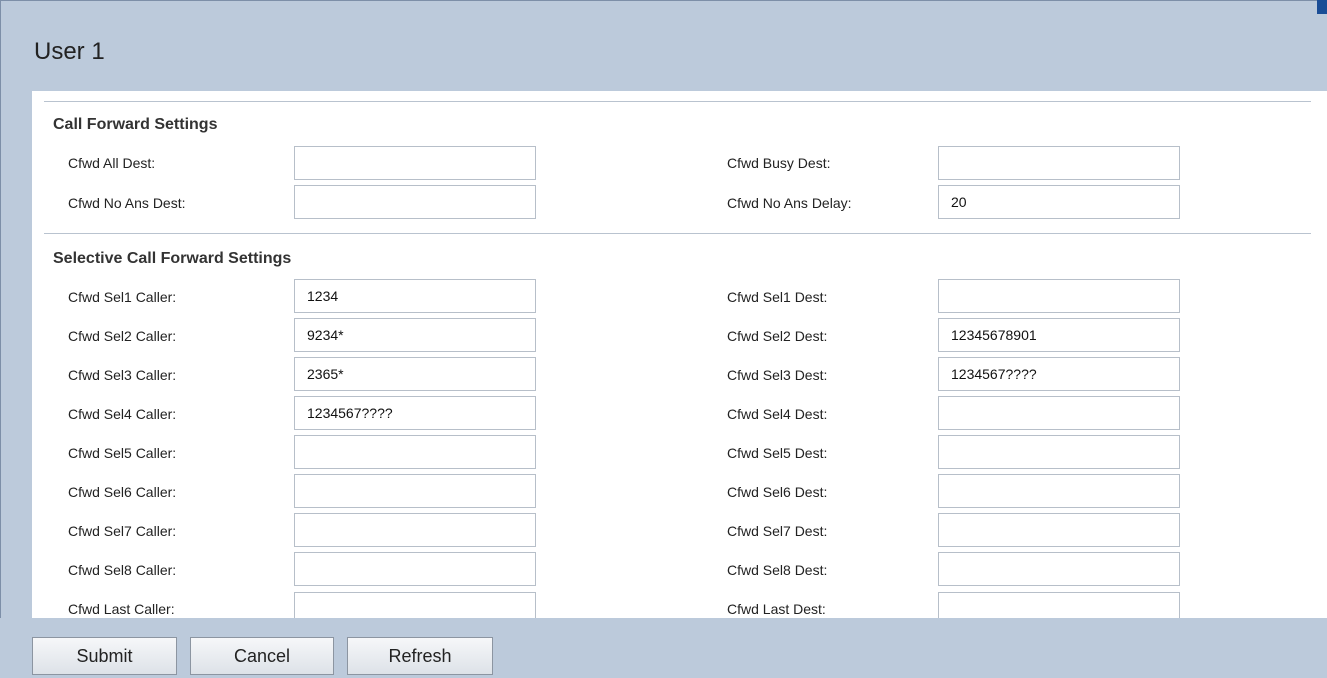 The height and width of the screenshot is (678, 1327). I want to click on cfwd-sel2-caller-label: Cfwd Sel2 Caller:, so click(122, 336).